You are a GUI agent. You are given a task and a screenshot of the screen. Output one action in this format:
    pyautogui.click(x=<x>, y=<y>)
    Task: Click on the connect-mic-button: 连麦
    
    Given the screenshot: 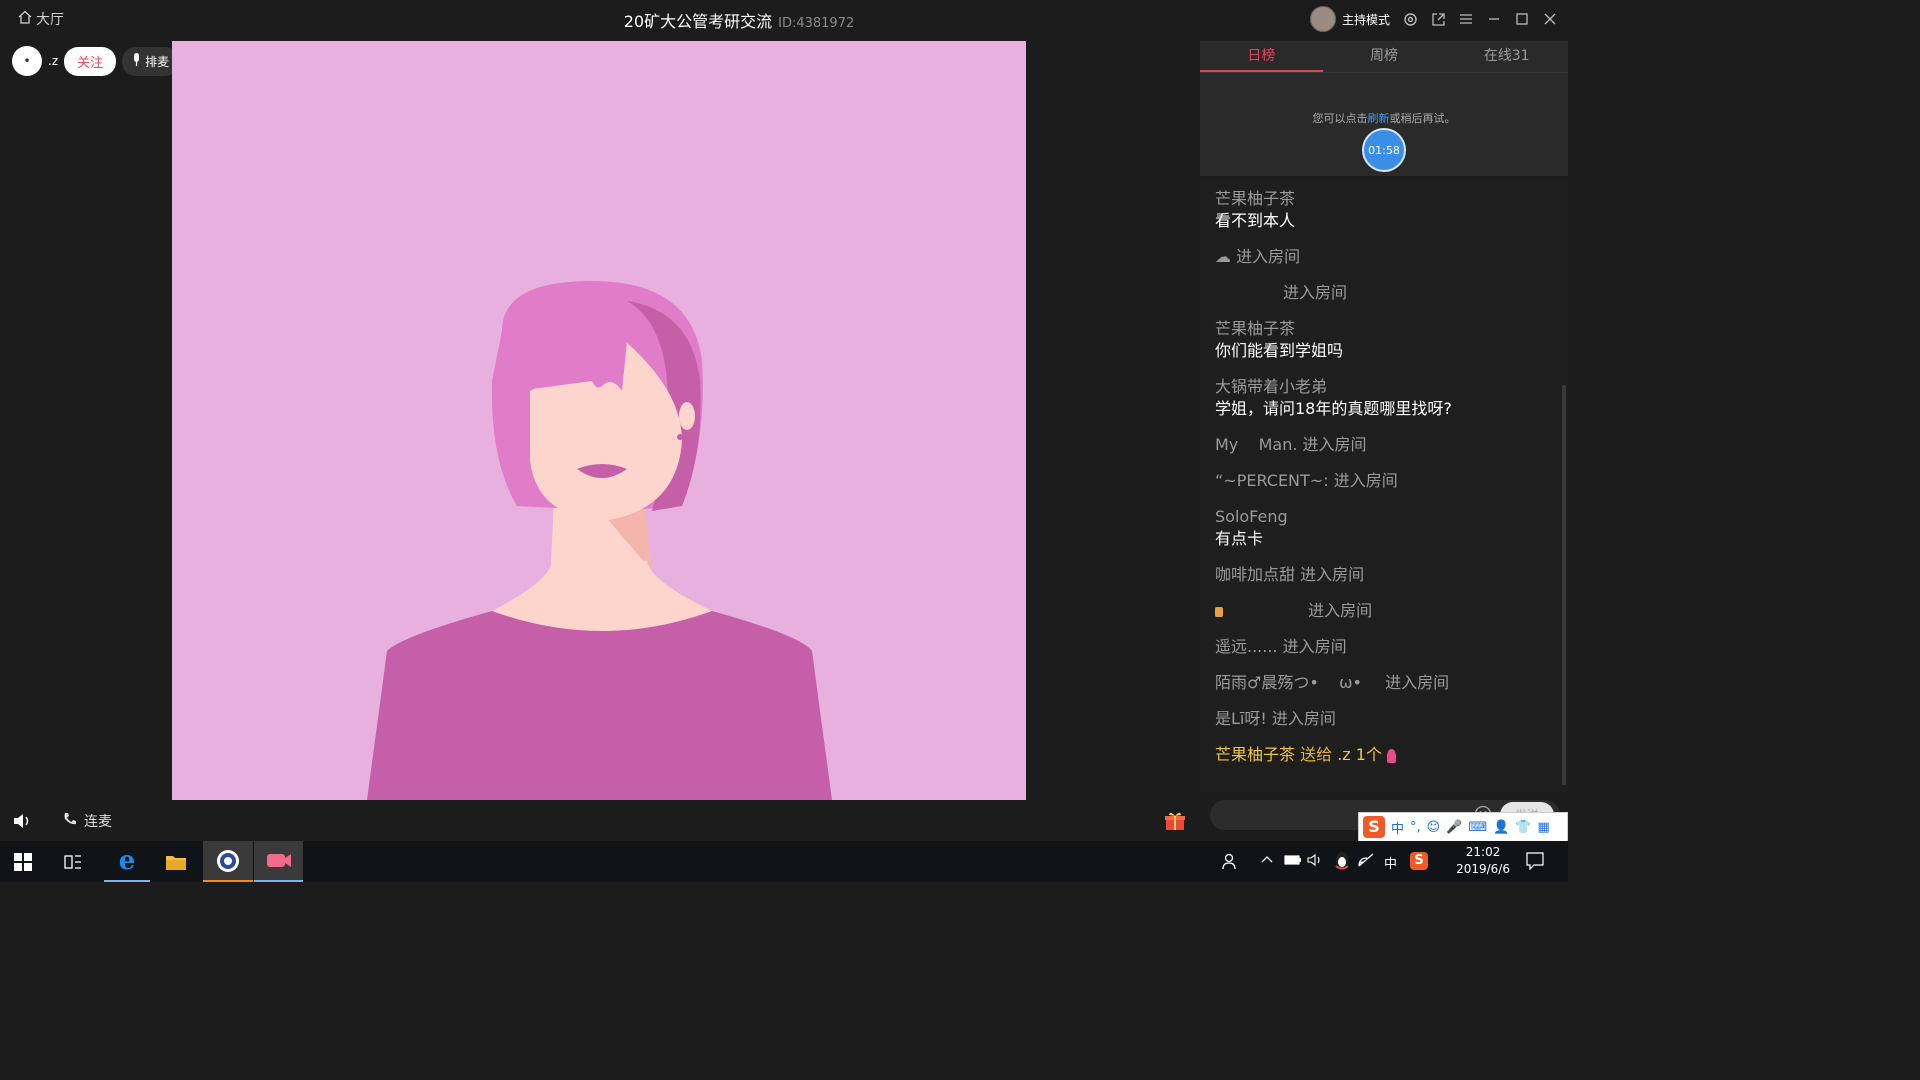 What is the action you would take?
    pyautogui.click(x=87, y=821)
    